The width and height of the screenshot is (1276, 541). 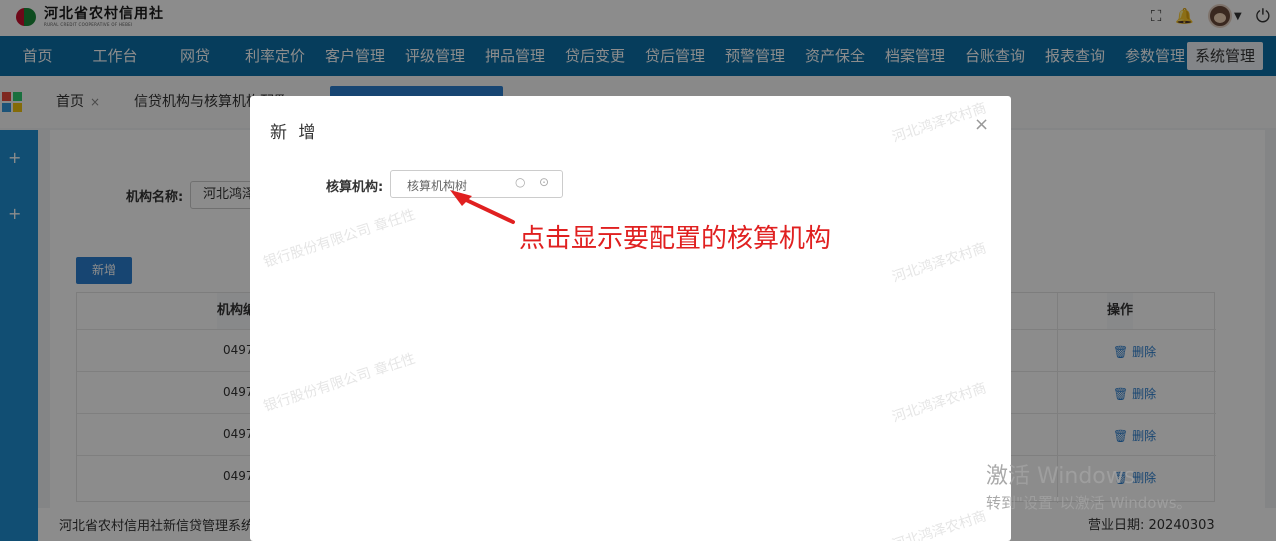 I want to click on dialog-title: 新 增, so click(x=294, y=133).